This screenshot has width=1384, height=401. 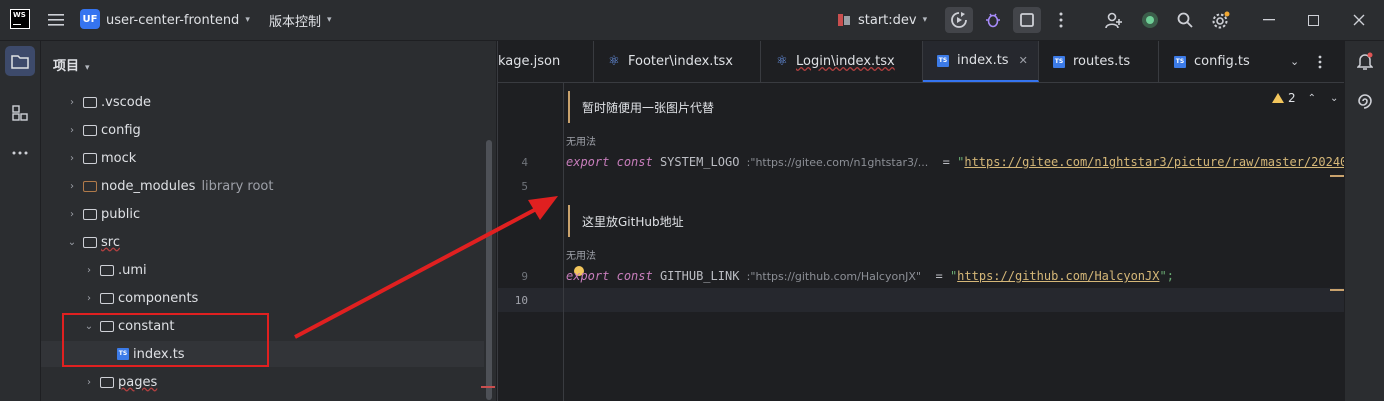 I want to click on tree-item: ⌄ src, so click(x=268, y=242).